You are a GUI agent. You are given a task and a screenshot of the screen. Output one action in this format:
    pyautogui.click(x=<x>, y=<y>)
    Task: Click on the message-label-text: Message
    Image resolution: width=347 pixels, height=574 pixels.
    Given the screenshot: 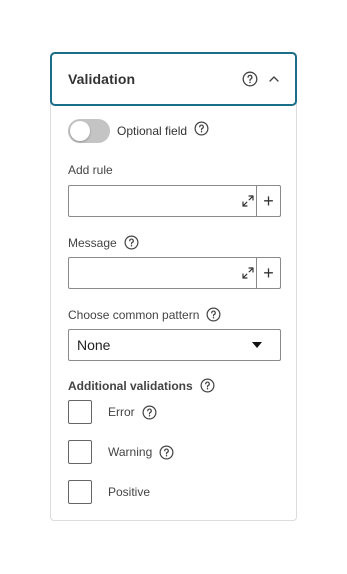 What is the action you would take?
    pyautogui.click(x=92, y=242)
    